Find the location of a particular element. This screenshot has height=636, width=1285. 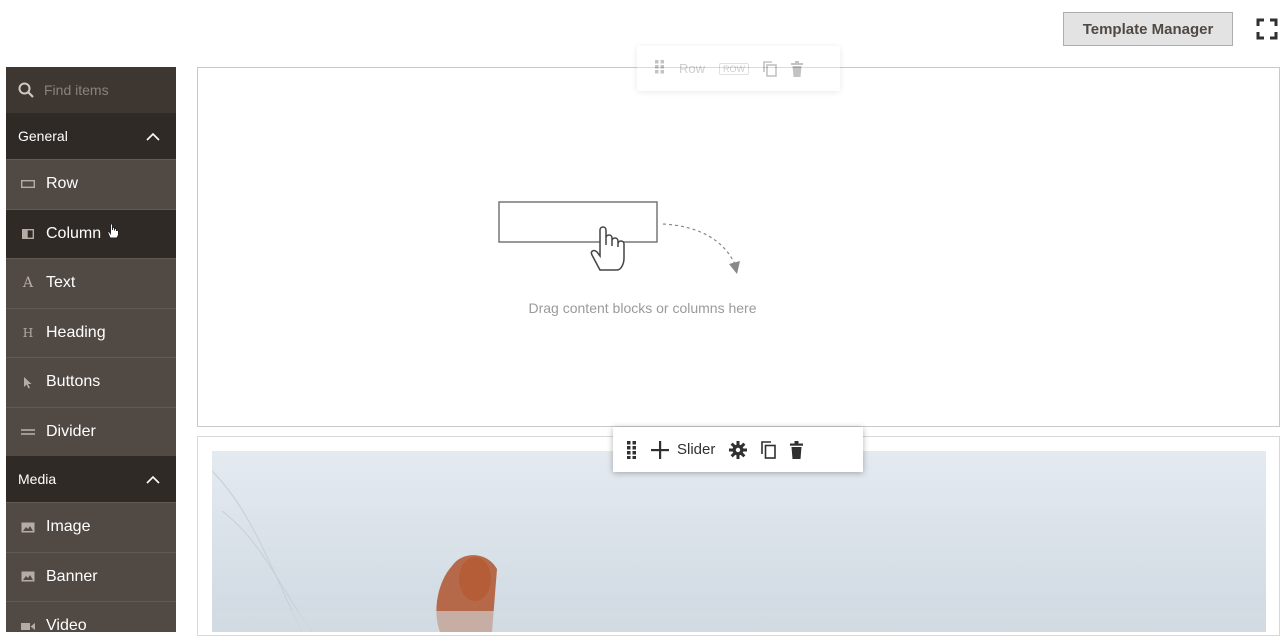

sidebar-item-video: Video is located at coordinates (91, 616).